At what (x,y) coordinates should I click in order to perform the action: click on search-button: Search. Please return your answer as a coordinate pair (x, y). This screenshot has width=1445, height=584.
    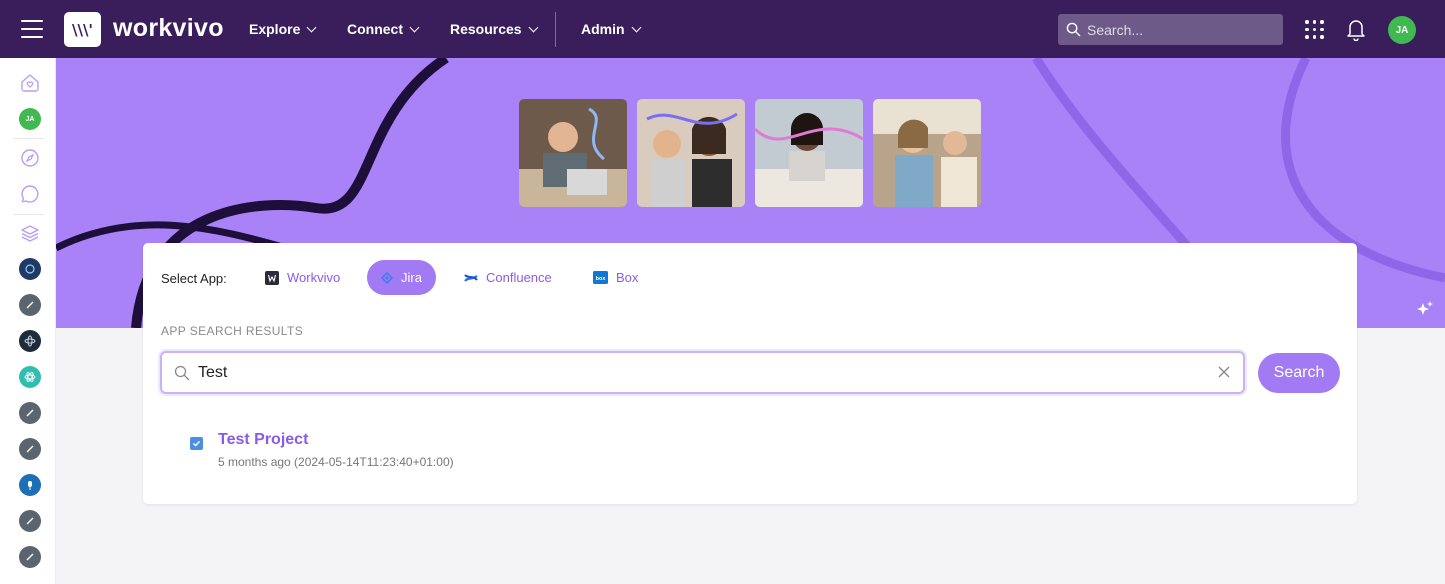
    Looking at the image, I should click on (1299, 373).